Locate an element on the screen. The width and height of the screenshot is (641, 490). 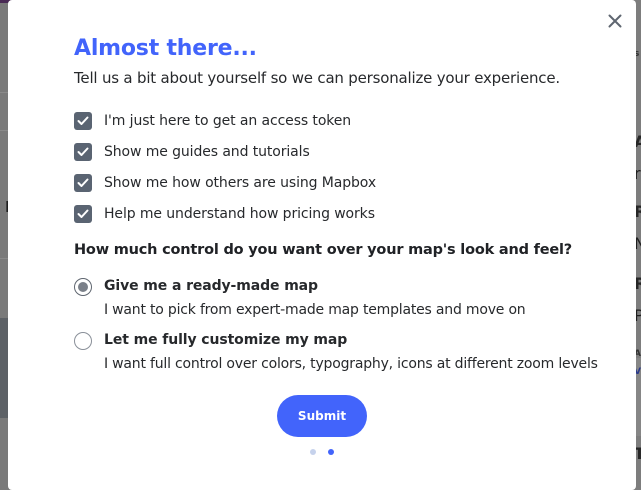
step-dot is located at coordinates (313, 452).